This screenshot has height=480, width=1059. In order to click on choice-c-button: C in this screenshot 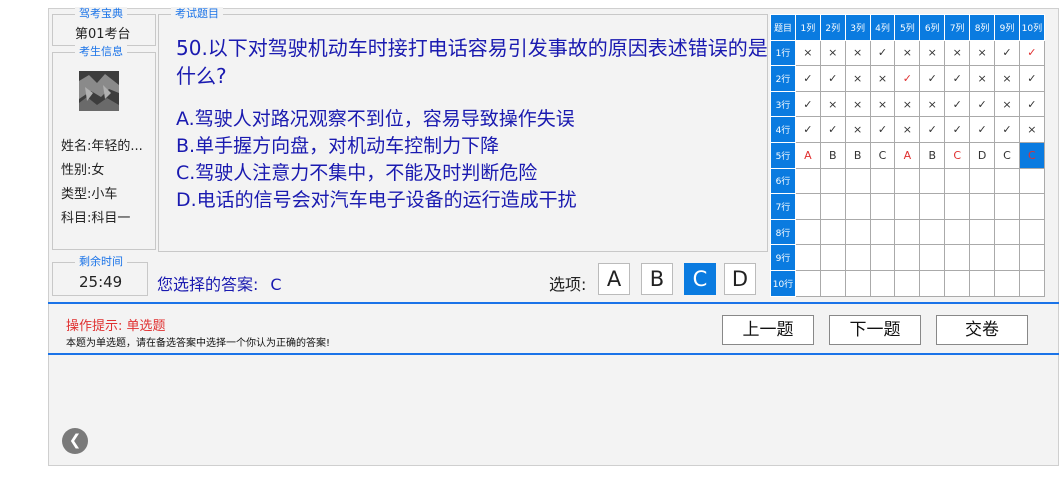, I will do `click(700, 279)`.